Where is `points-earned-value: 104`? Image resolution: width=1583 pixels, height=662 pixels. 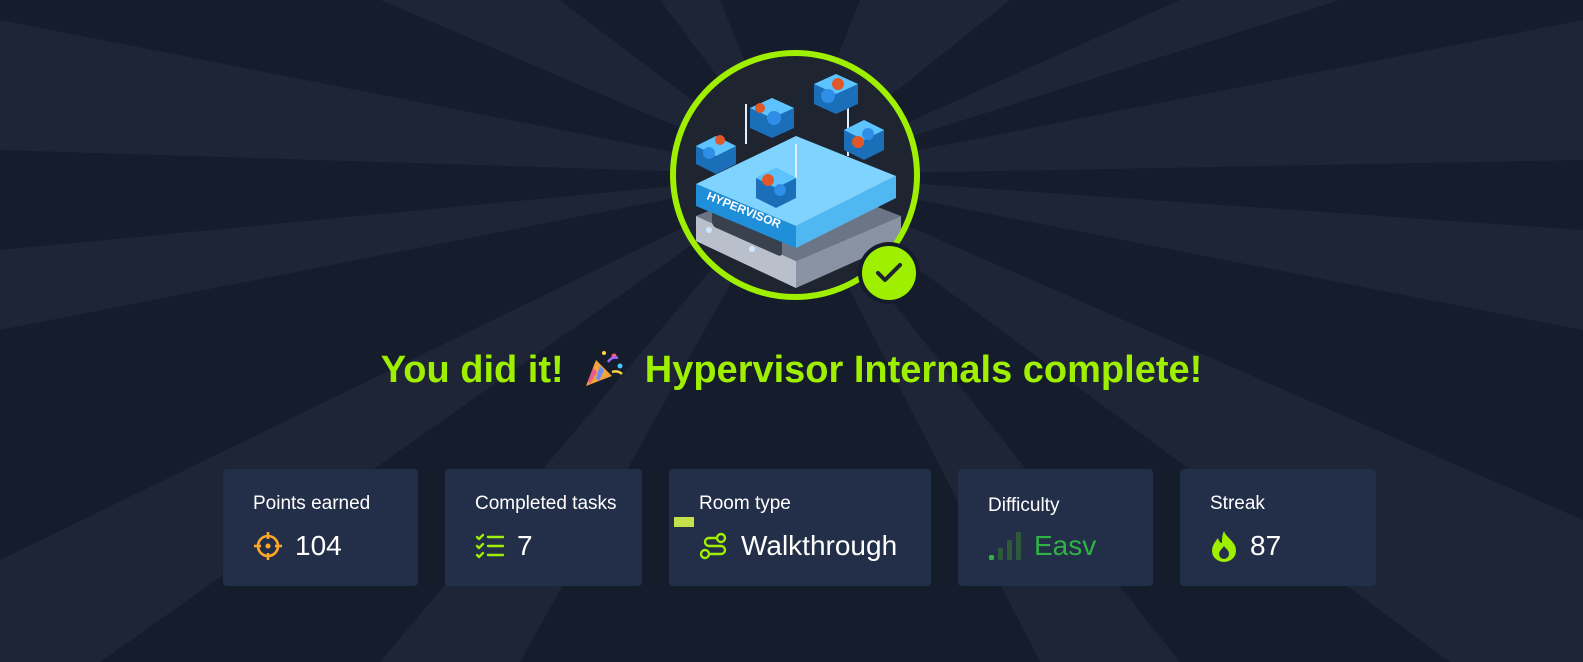
points-earned-value: 104 is located at coordinates (318, 545).